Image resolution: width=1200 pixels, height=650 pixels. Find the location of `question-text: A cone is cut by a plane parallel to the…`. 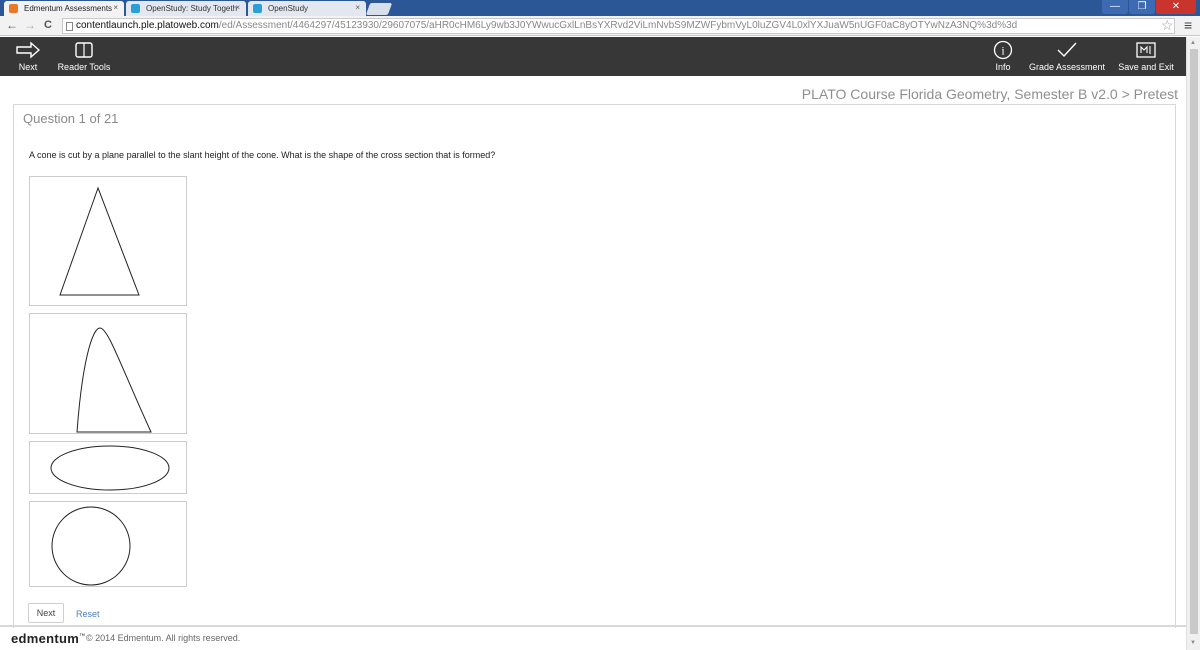

question-text: A cone is cut by a plane parallel to the… is located at coordinates (262, 155).